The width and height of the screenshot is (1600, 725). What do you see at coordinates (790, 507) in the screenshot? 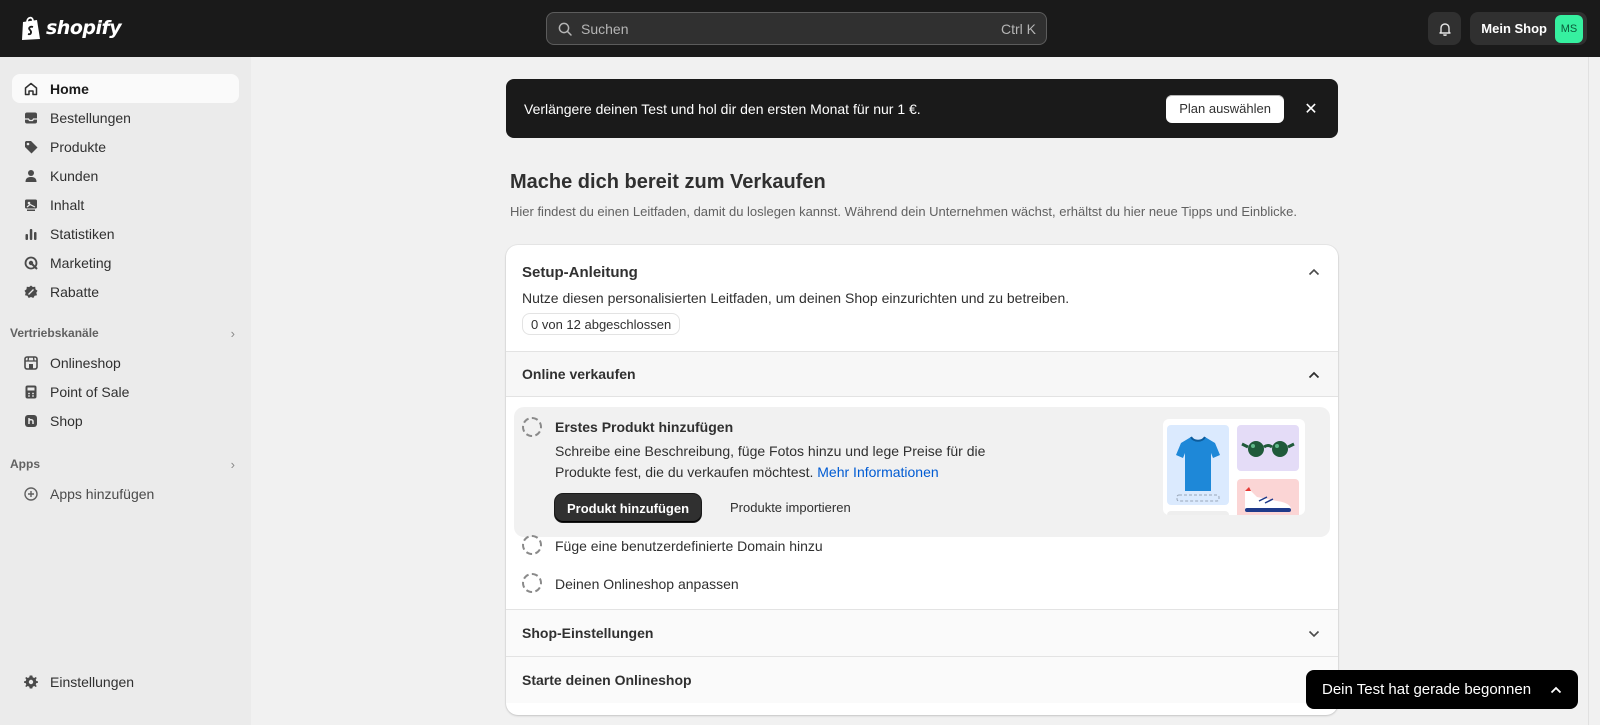
I see `import-products-button: Produkte importieren` at bounding box center [790, 507].